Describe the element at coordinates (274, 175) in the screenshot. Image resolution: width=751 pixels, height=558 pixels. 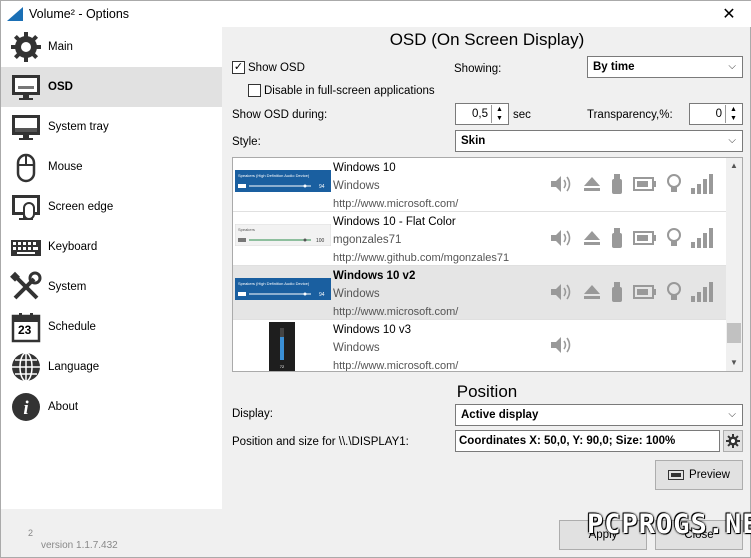
I see `svg-text:Speakers (High Definition Audi: Speakers (High Definition Audio Device)` at that location.